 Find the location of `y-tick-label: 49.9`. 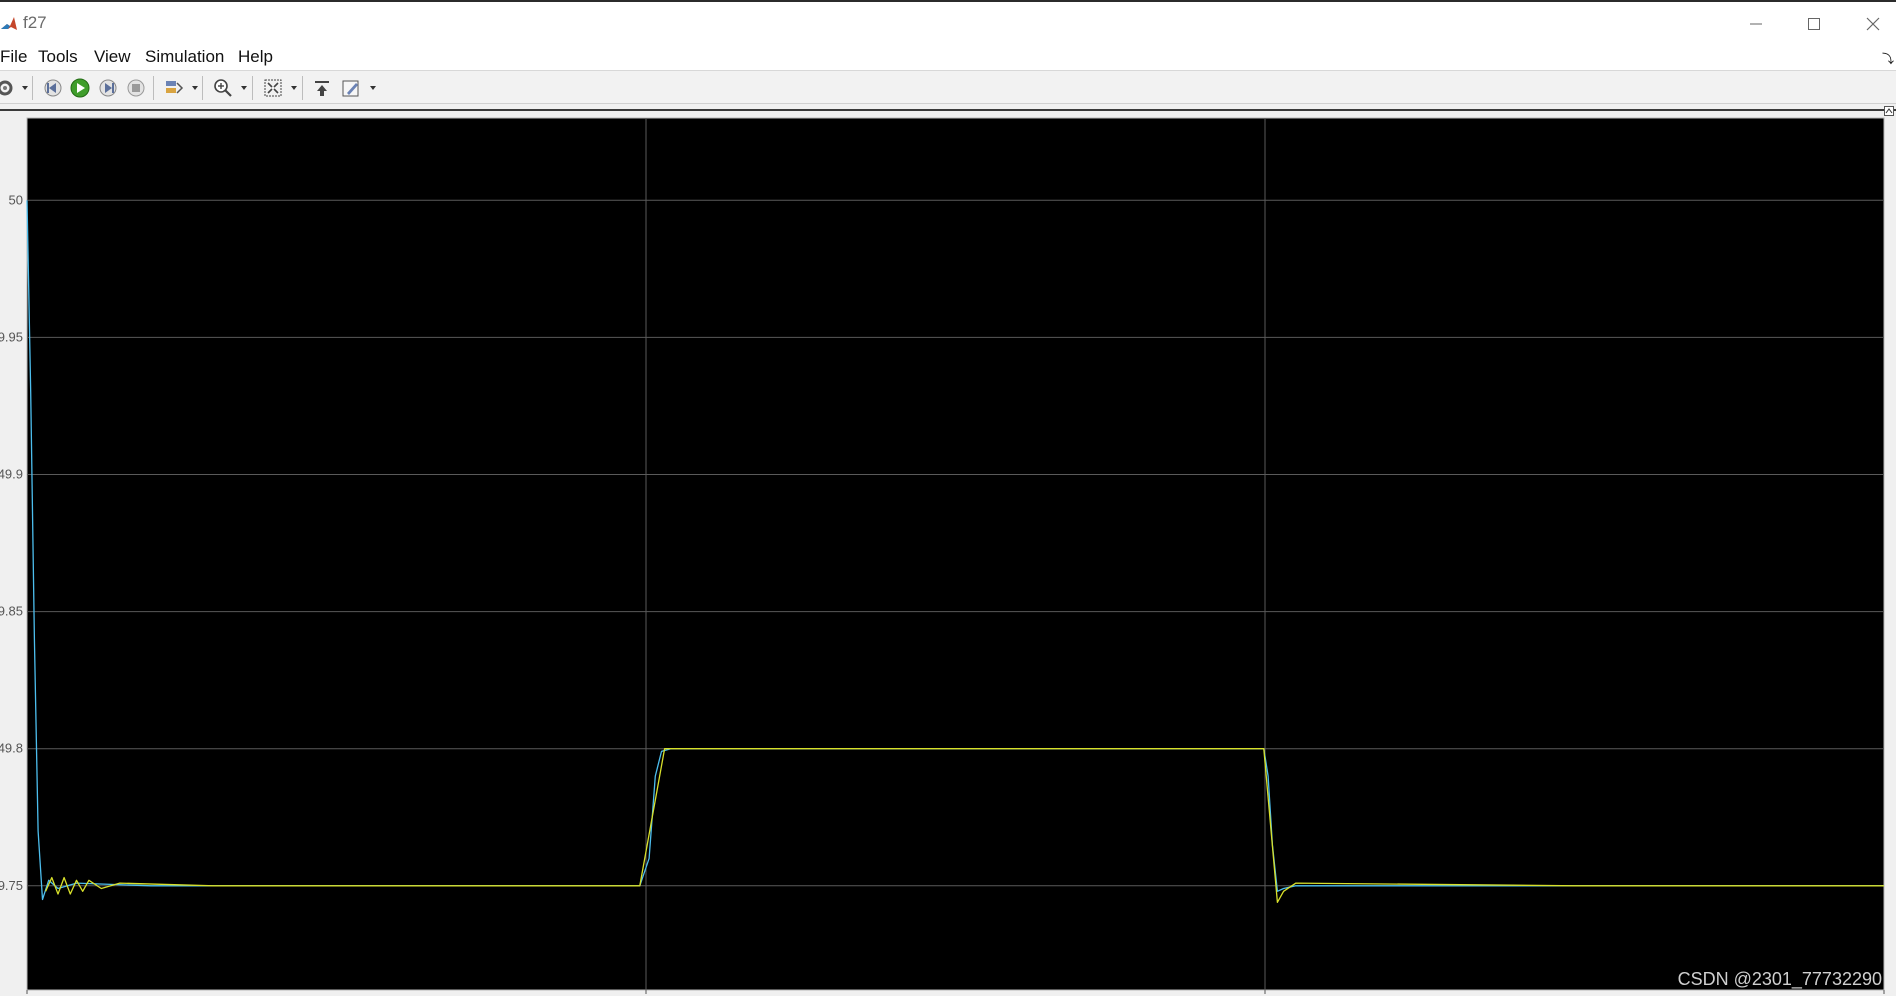

y-tick-label: 49.9 is located at coordinates (11, 473).